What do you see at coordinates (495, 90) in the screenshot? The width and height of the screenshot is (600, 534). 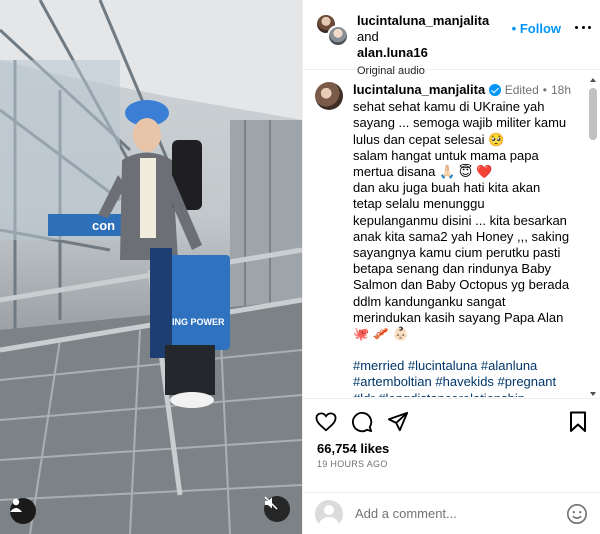 I see `verified-badge-icon` at bounding box center [495, 90].